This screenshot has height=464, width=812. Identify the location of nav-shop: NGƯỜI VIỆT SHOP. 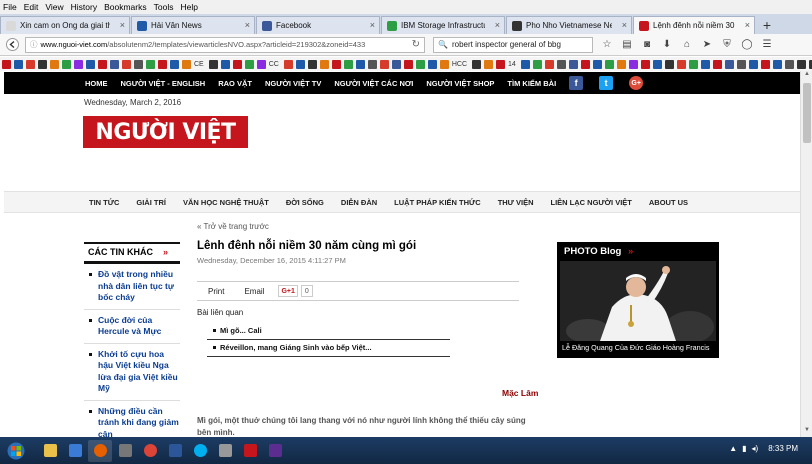
(460, 83).